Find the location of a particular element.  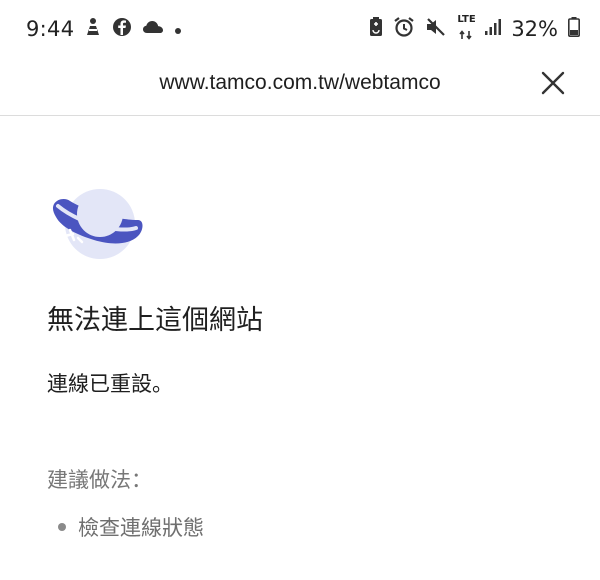

lte-label: LTE is located at coordinates (466, 19).